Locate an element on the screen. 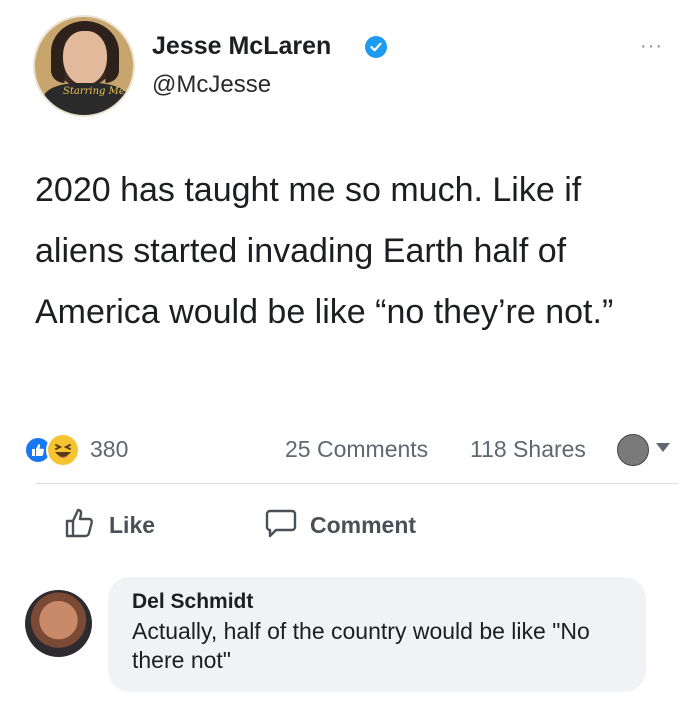  comments-count: 25 Comments is located at coordinates (356, 449).